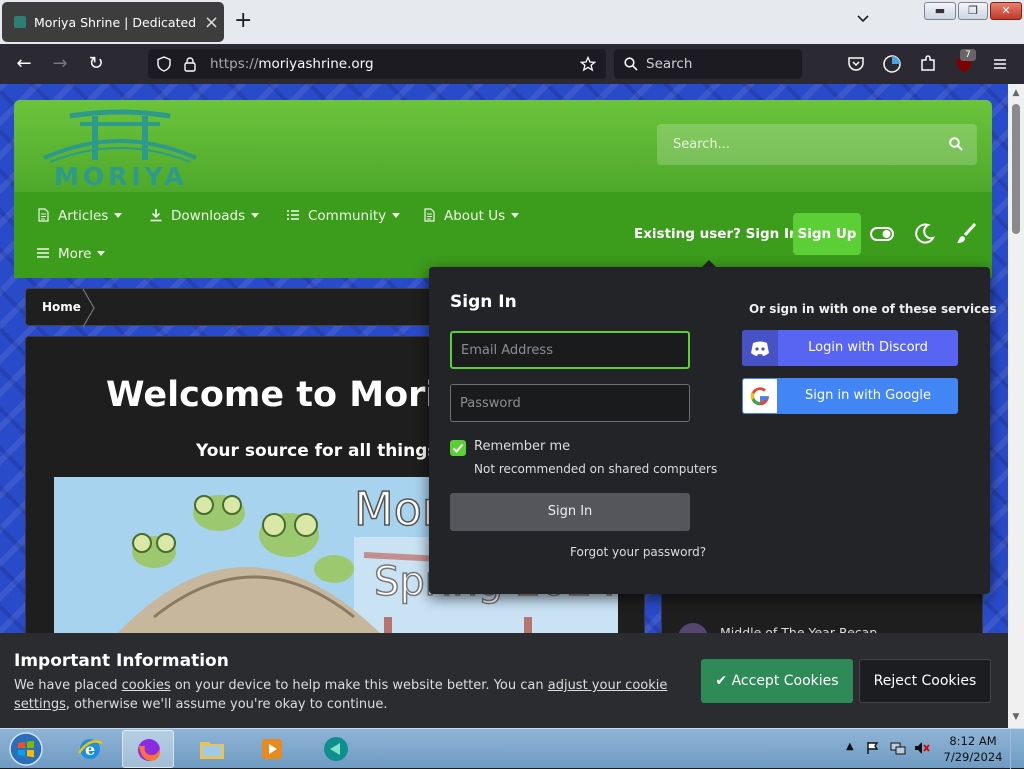 The image size is (1024, 769). Describe the element at coordinates (856, 64) in the screenshot. I see `pocket-icon` at that location.